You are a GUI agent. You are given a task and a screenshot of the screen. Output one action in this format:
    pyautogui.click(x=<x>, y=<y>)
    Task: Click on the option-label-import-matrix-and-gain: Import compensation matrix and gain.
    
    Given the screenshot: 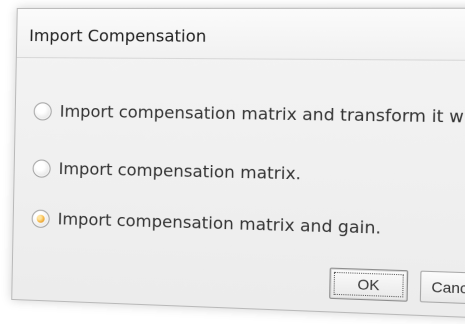 What is the action you would take?
    pyautogui.click(x=219, y=223)
    